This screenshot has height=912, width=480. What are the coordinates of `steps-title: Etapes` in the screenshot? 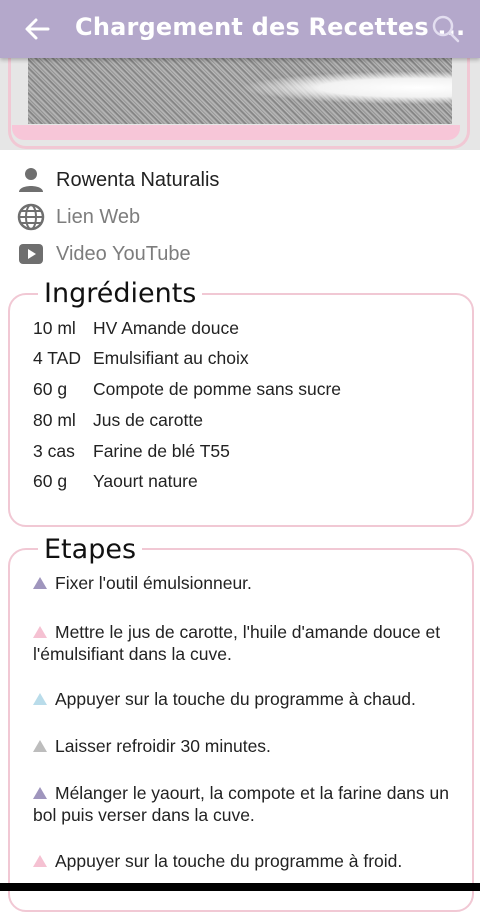 It's located at (90, 549).